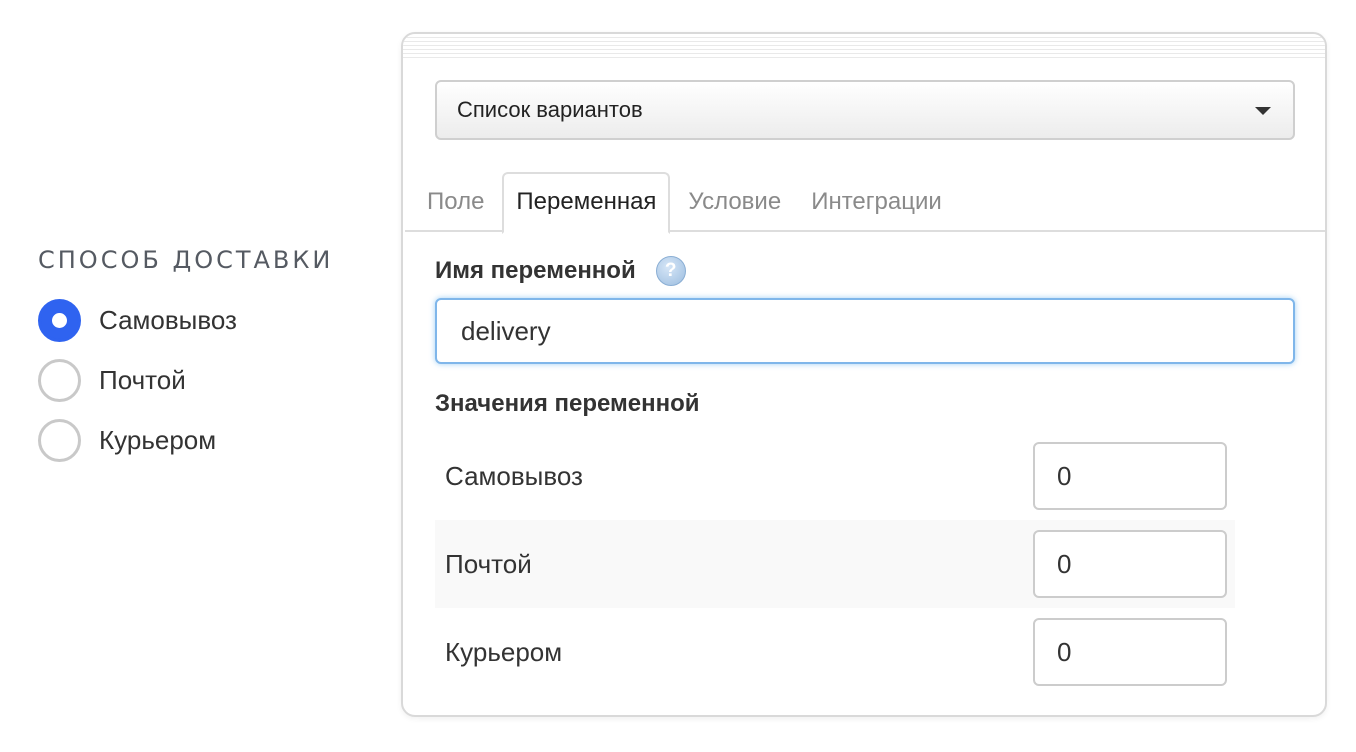  What do you see at coordinates (1130, 652) in the screenshot?
I see `value-input-courier` at bounding box center [1130, 652].